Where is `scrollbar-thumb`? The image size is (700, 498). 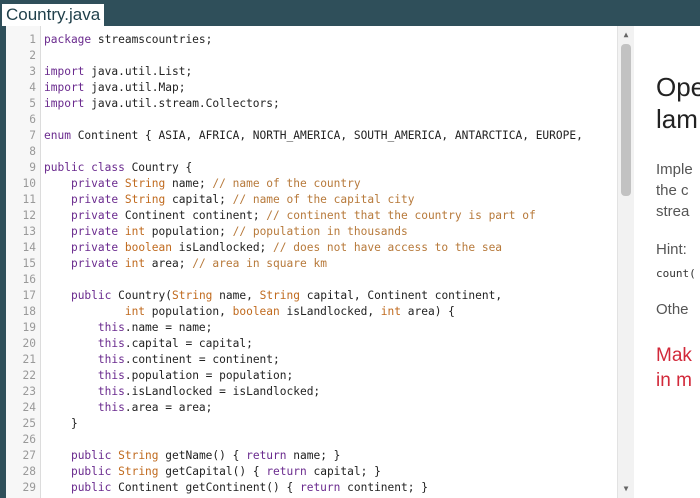 scrollbar-thumb is located at coordinates (626, 120).